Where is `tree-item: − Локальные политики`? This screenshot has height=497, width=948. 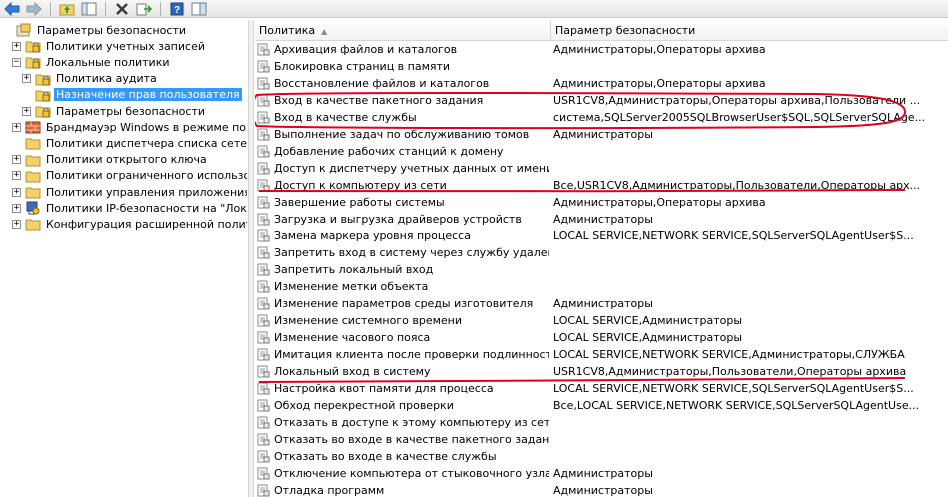
tree-item: − Локальные политики is located at coordinates (92, 62).